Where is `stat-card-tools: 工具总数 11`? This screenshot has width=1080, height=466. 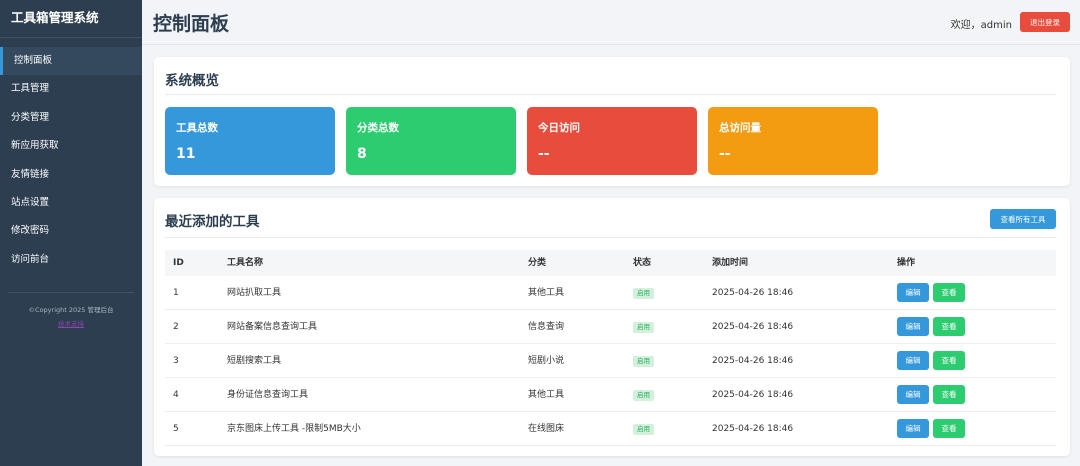 stat-card-tools: 工具总数 11 is located at coordinates (250, 141).